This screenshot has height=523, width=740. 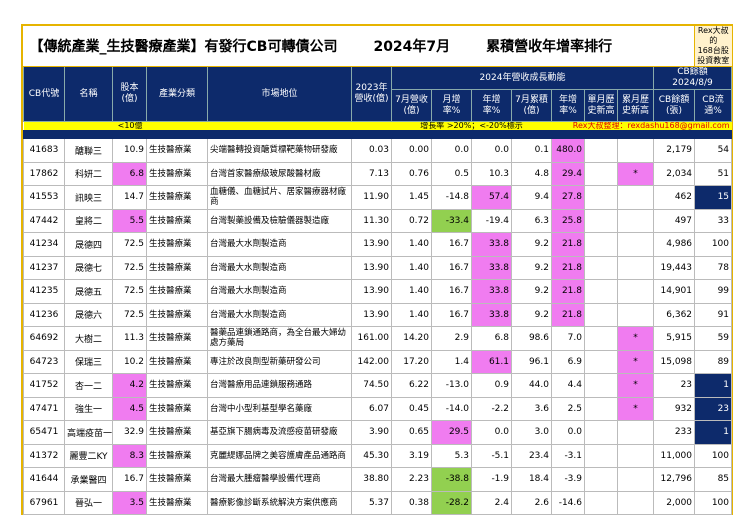 I want to click on cell-code: 67961, so click(x=44, y=502).